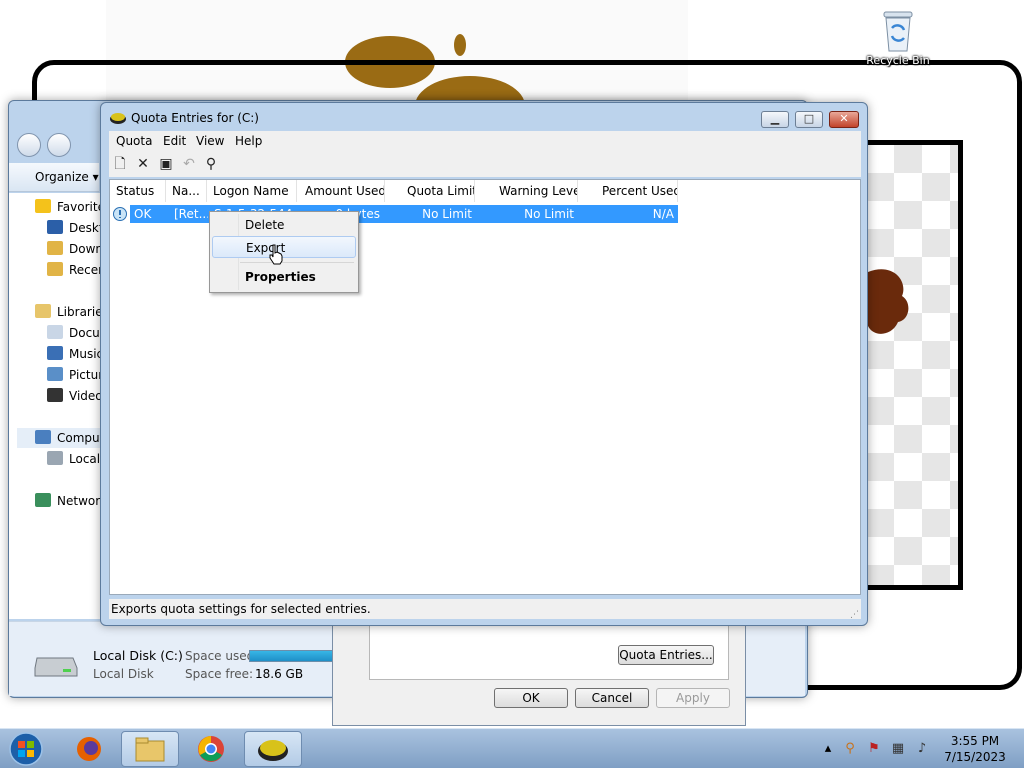 This screenshot has height=771, width=1024. I want to click on downloads-icon, so click(55, 248).